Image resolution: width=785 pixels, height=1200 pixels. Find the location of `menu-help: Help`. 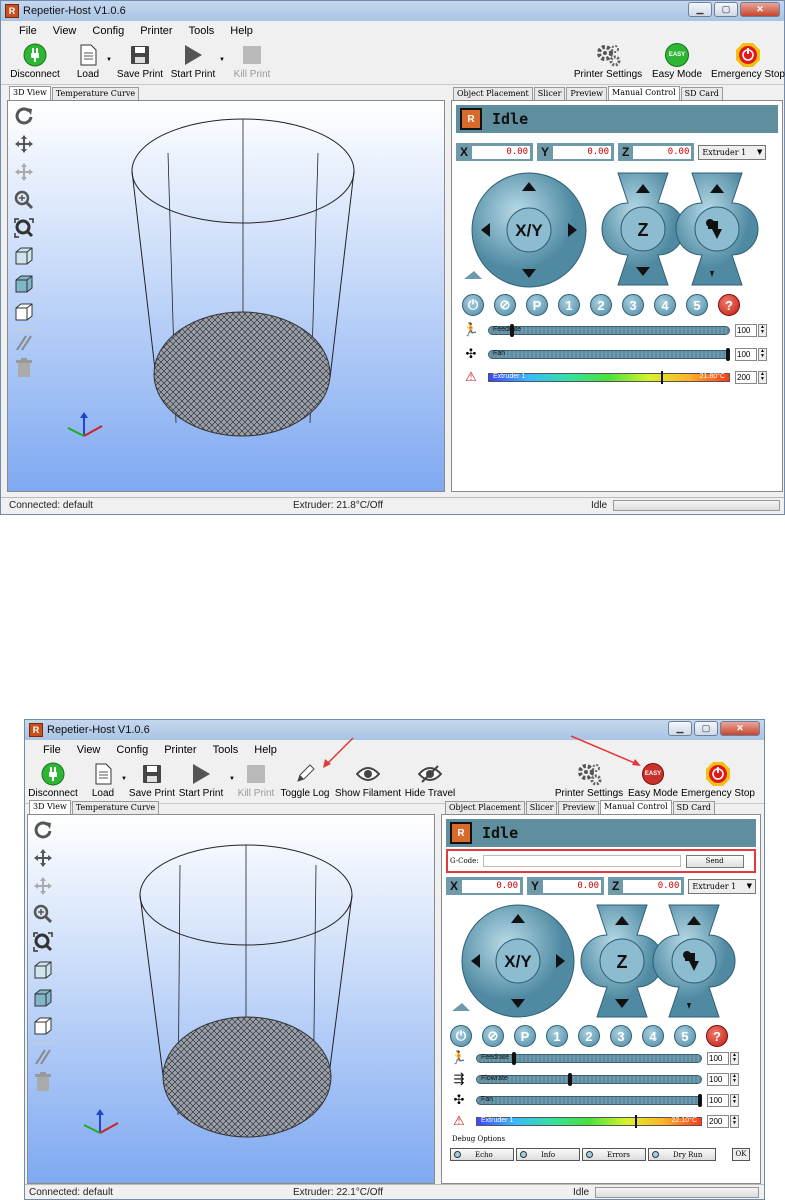

menu-help: Help is located at coordinates (241, 31).